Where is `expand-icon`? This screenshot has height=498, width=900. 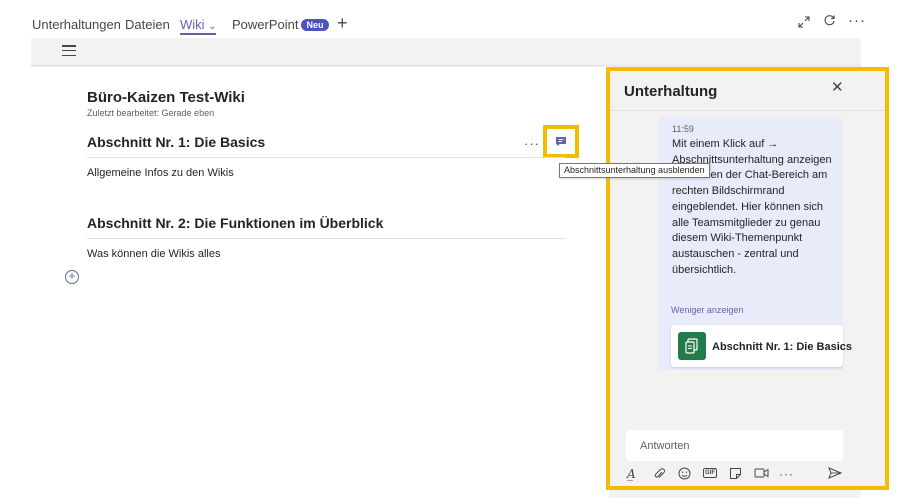 expand-icon is located at coordinates (804, 23).